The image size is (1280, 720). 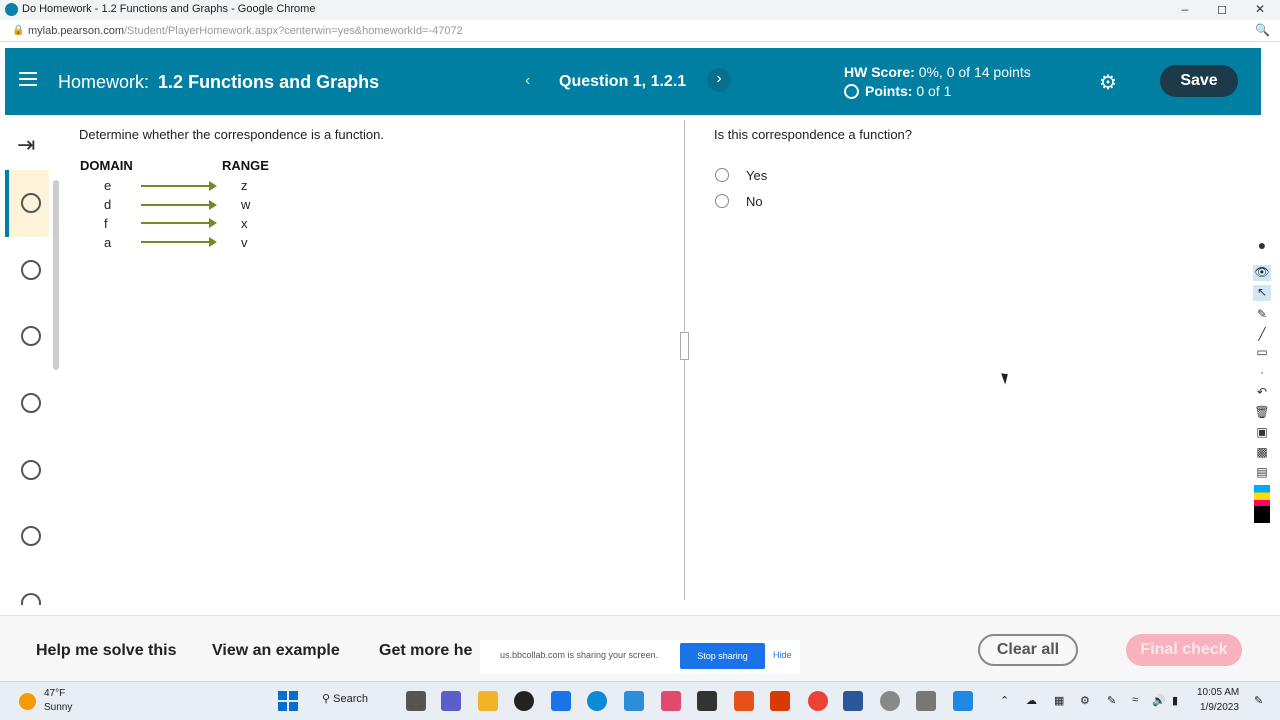 I want to click on teams-icon, so click(x=451, y=701).